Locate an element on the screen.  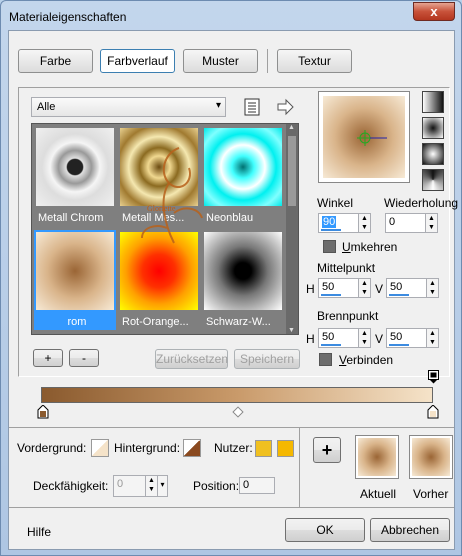
scroll-down-icon: ▼ is located at coordinates (291, 330).